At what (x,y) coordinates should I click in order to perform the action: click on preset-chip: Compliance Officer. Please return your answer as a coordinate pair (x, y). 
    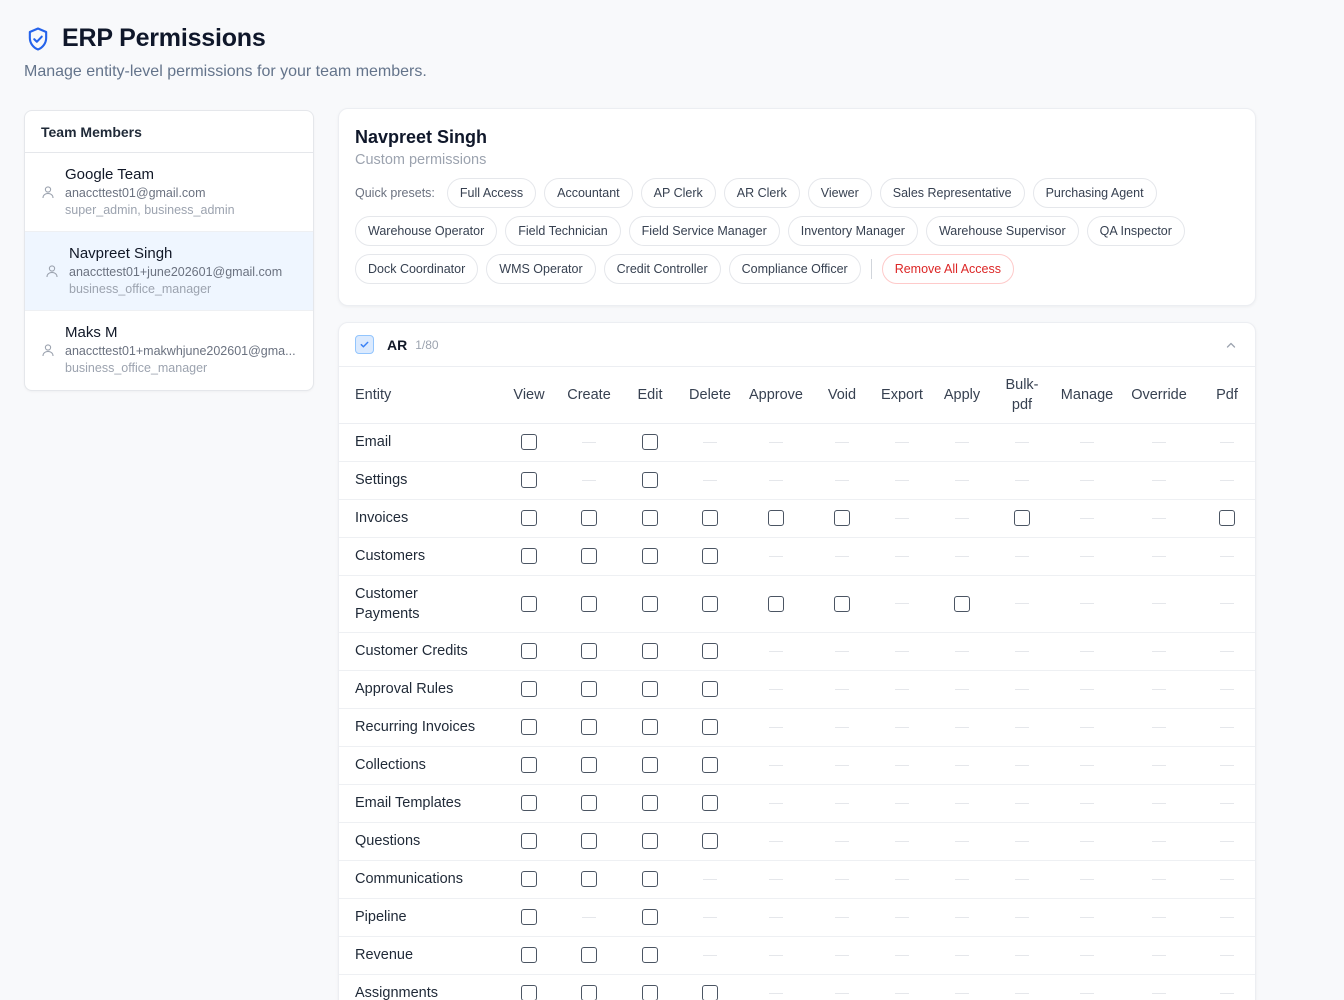
    Looking at the image, I should click on (794, 269).